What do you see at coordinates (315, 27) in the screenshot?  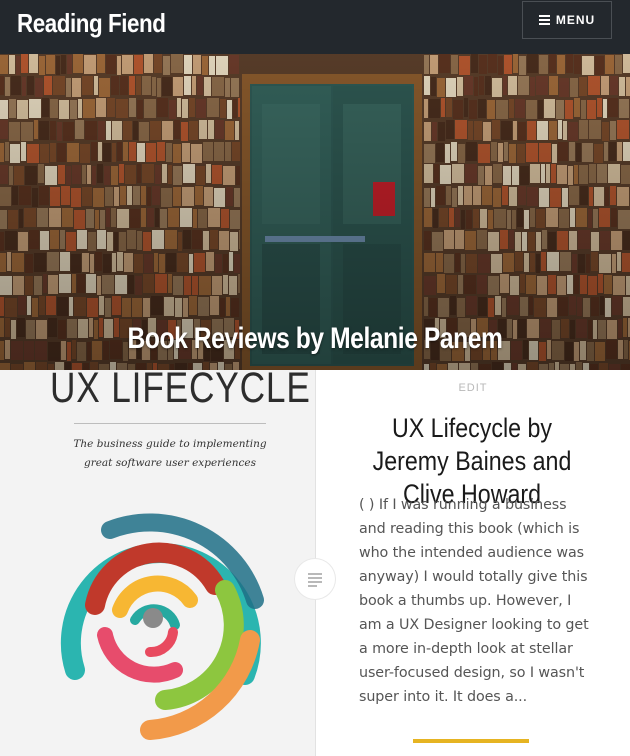 I see `site-header: Reading Fiend MENU` at bounding box center [315, 27].